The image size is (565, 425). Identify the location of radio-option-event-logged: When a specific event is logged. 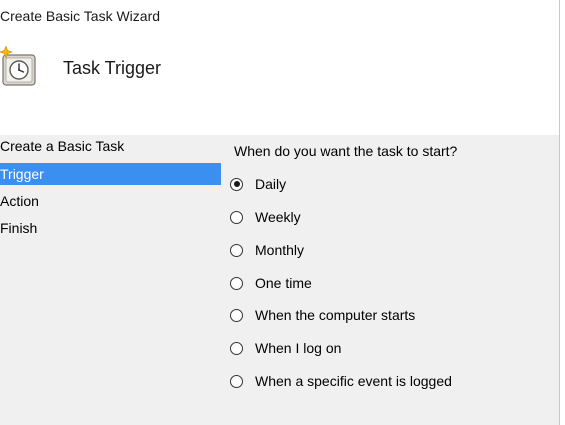
(341, 381).